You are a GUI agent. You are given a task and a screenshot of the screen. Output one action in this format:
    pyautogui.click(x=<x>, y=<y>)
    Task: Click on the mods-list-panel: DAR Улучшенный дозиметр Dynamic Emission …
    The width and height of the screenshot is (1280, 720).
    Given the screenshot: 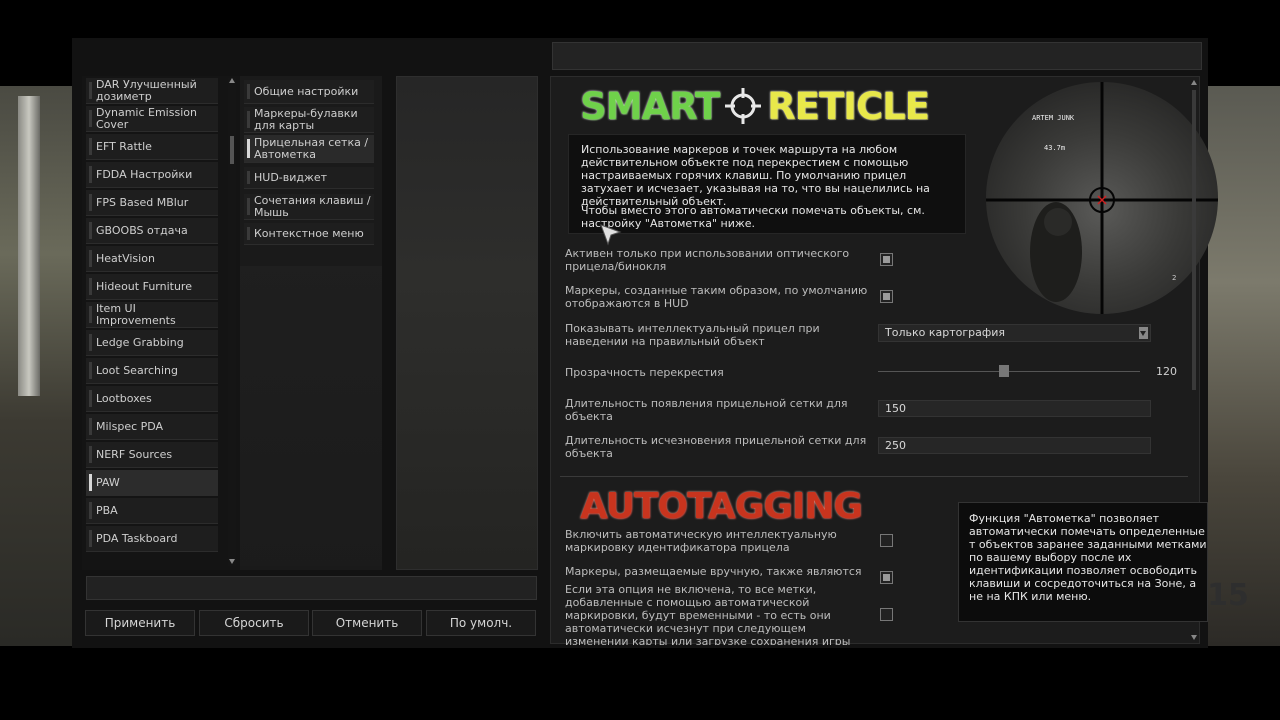 What is the action you would take?
    pyautogui.click(x=161, y=323)
    